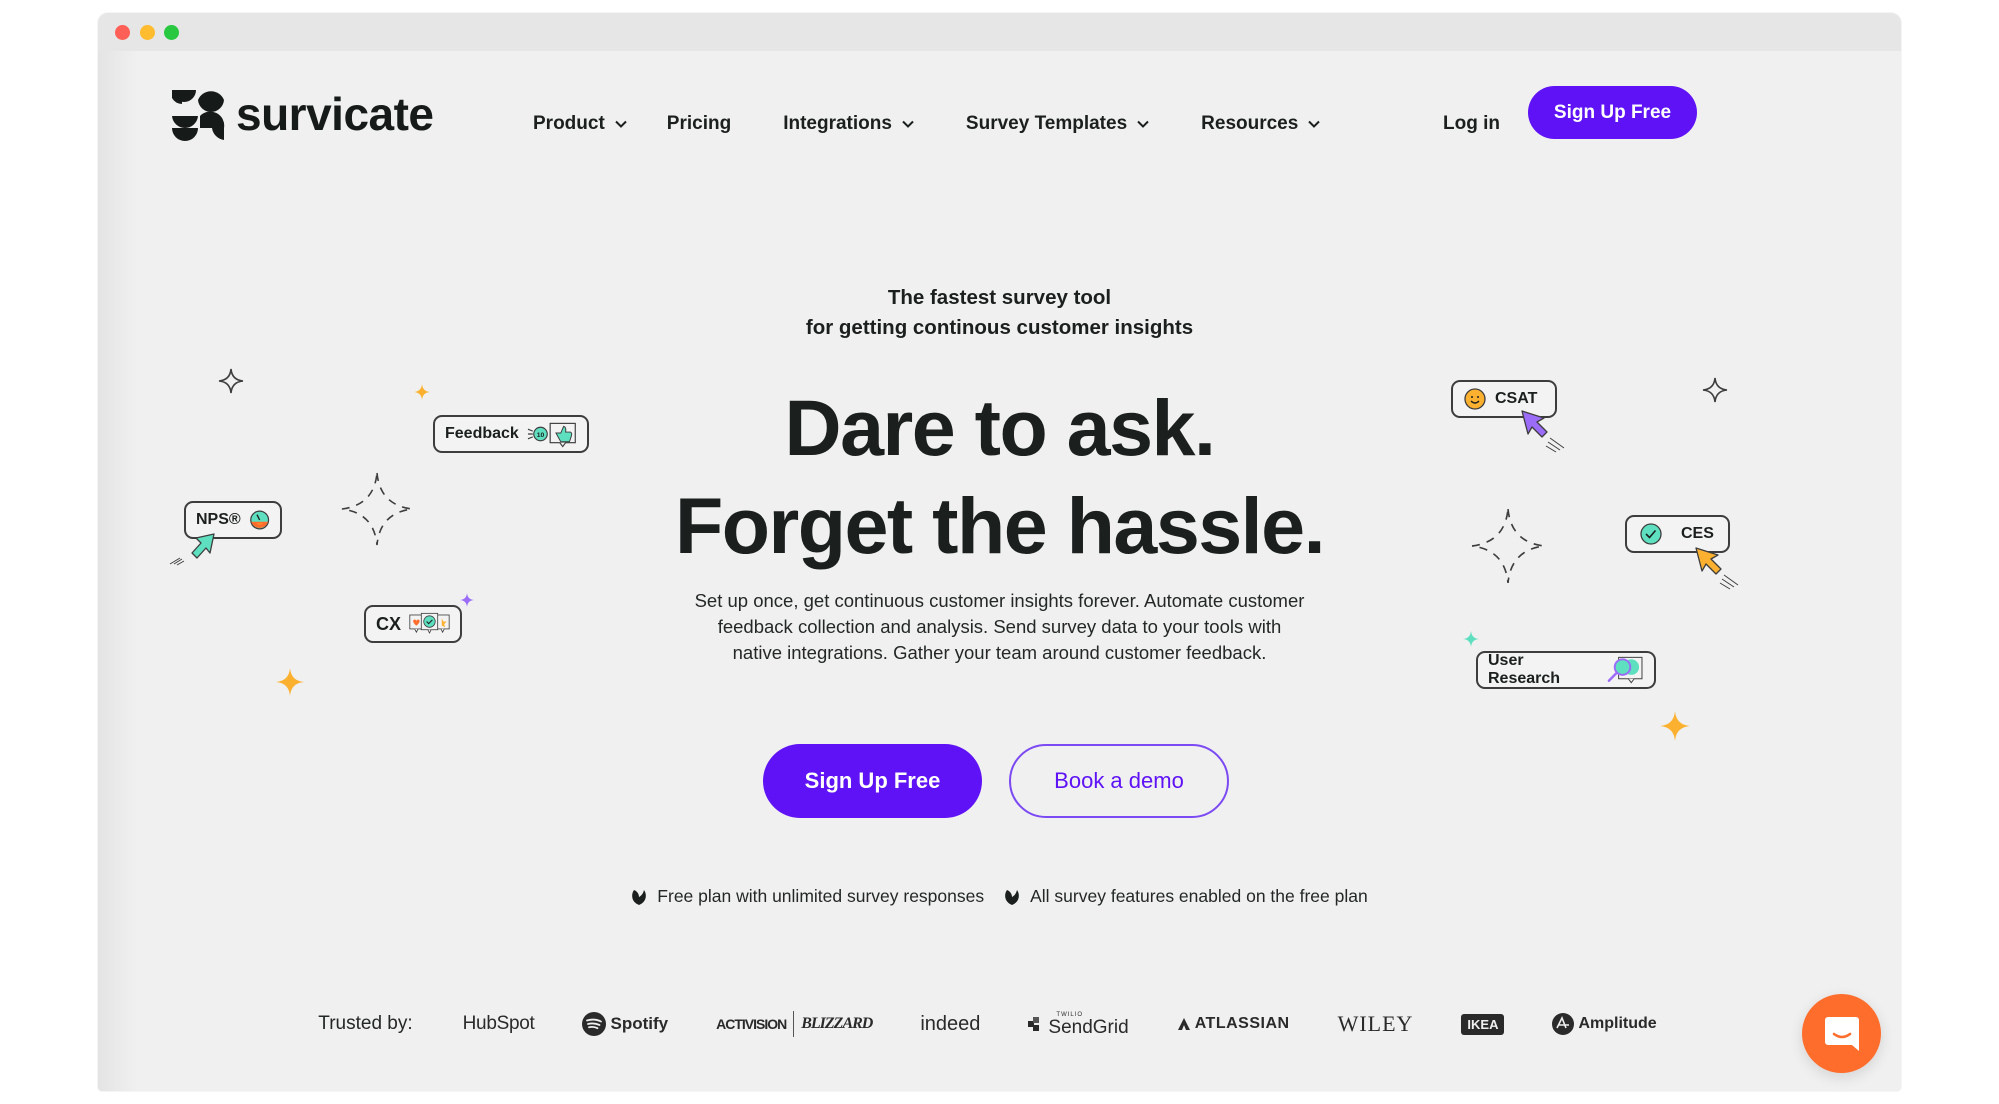 This screenshot has width=1999, height=1104. Describe the element at coordinates (1524, 669) in the screenshot. I see `user-research-badge-label: User Research` at that location.